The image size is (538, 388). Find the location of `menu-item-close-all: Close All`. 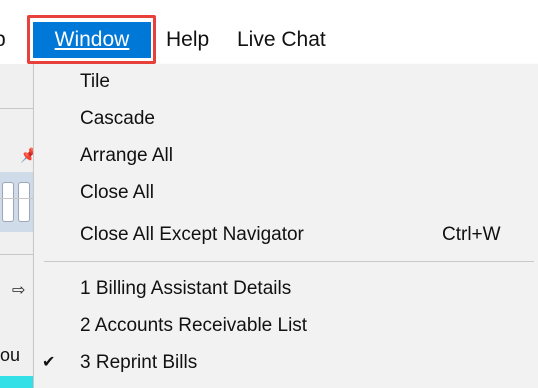

menu-item-close-all: Close All is located at coordinates (286, 193).